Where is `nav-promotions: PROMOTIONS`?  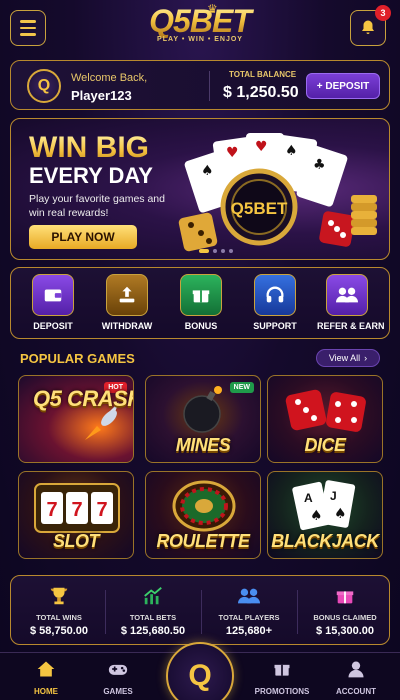
nav-promotions: PROMOTIONS is located at coordinates (282, 677).